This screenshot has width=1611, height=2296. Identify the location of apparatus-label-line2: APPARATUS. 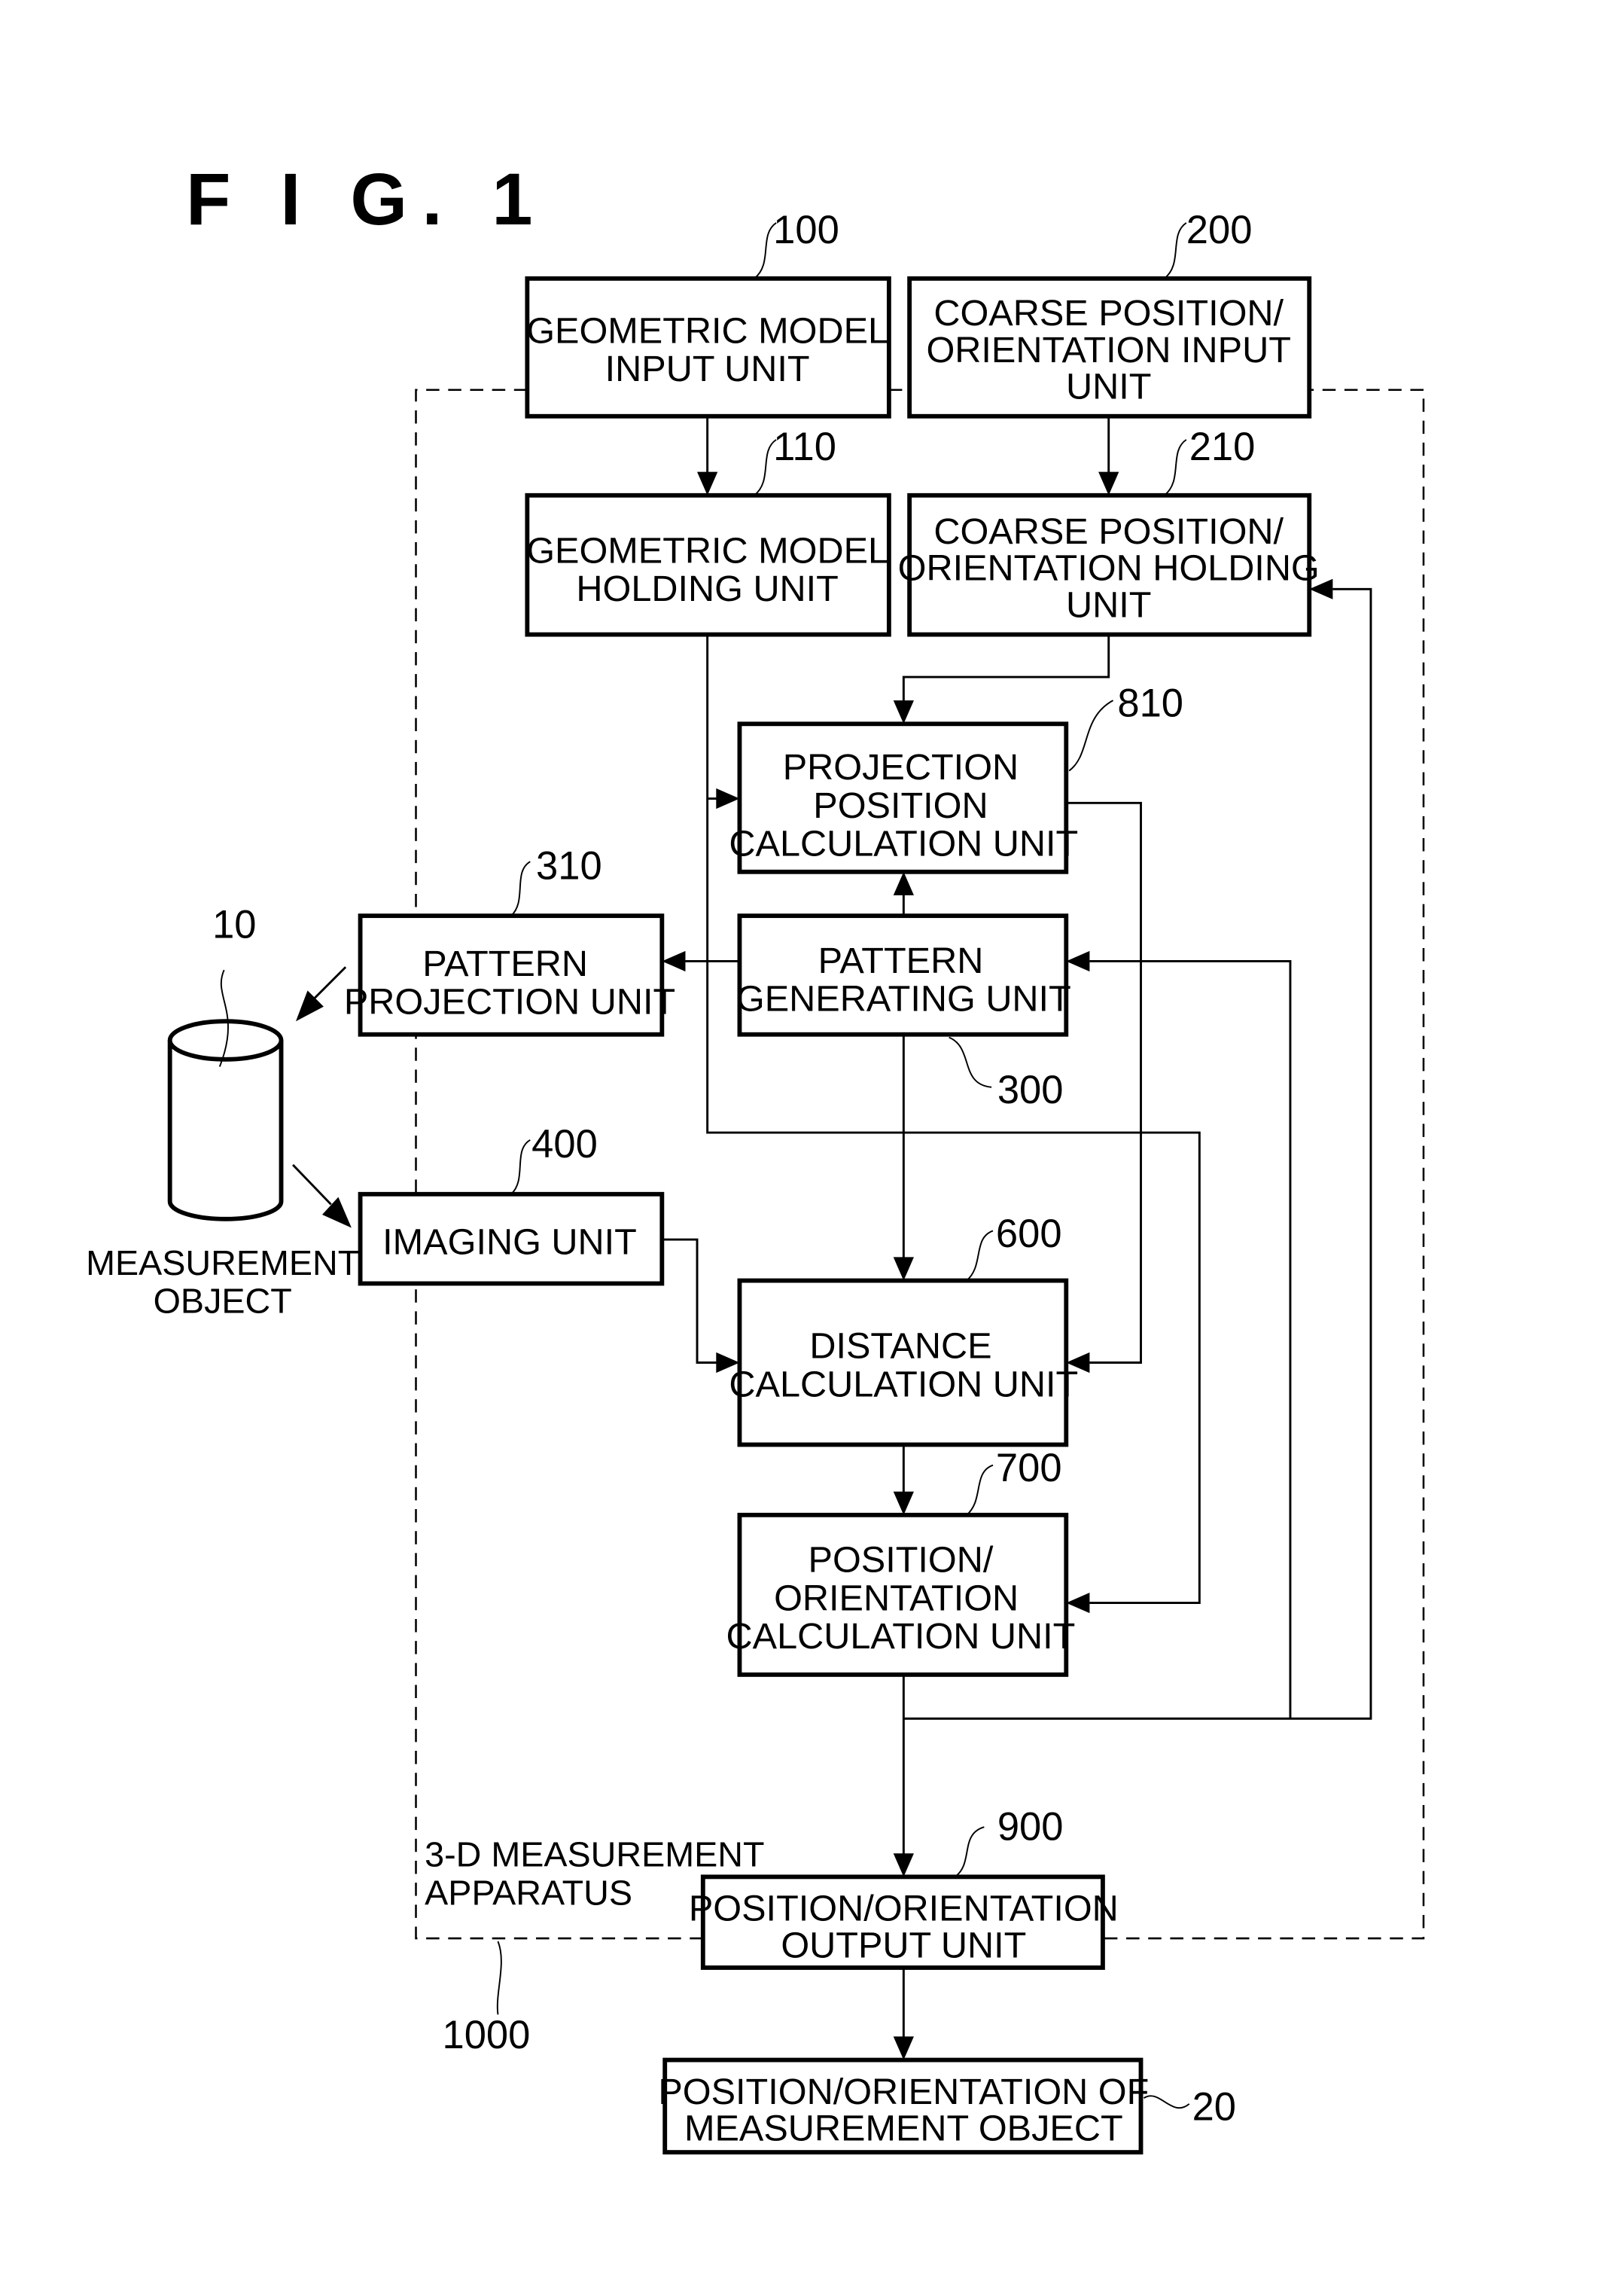
(528, 1893).